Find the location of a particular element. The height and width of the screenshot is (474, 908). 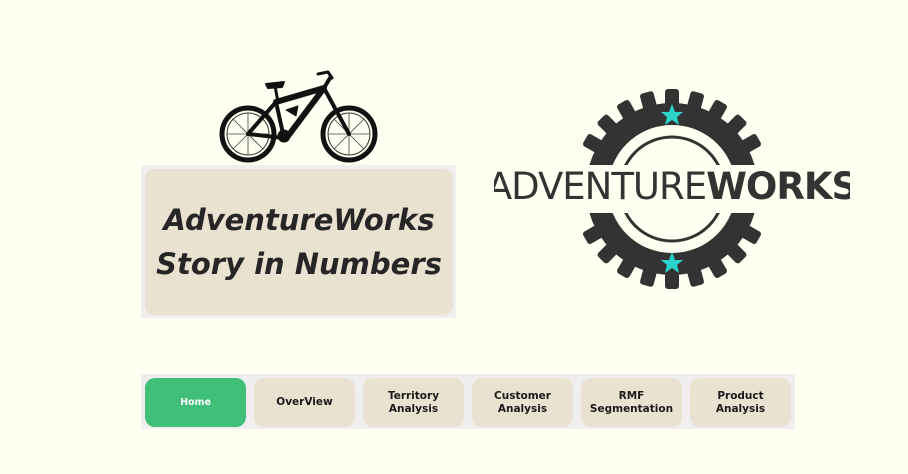

nav-button-home: Home is located at coordinates (195, 402).